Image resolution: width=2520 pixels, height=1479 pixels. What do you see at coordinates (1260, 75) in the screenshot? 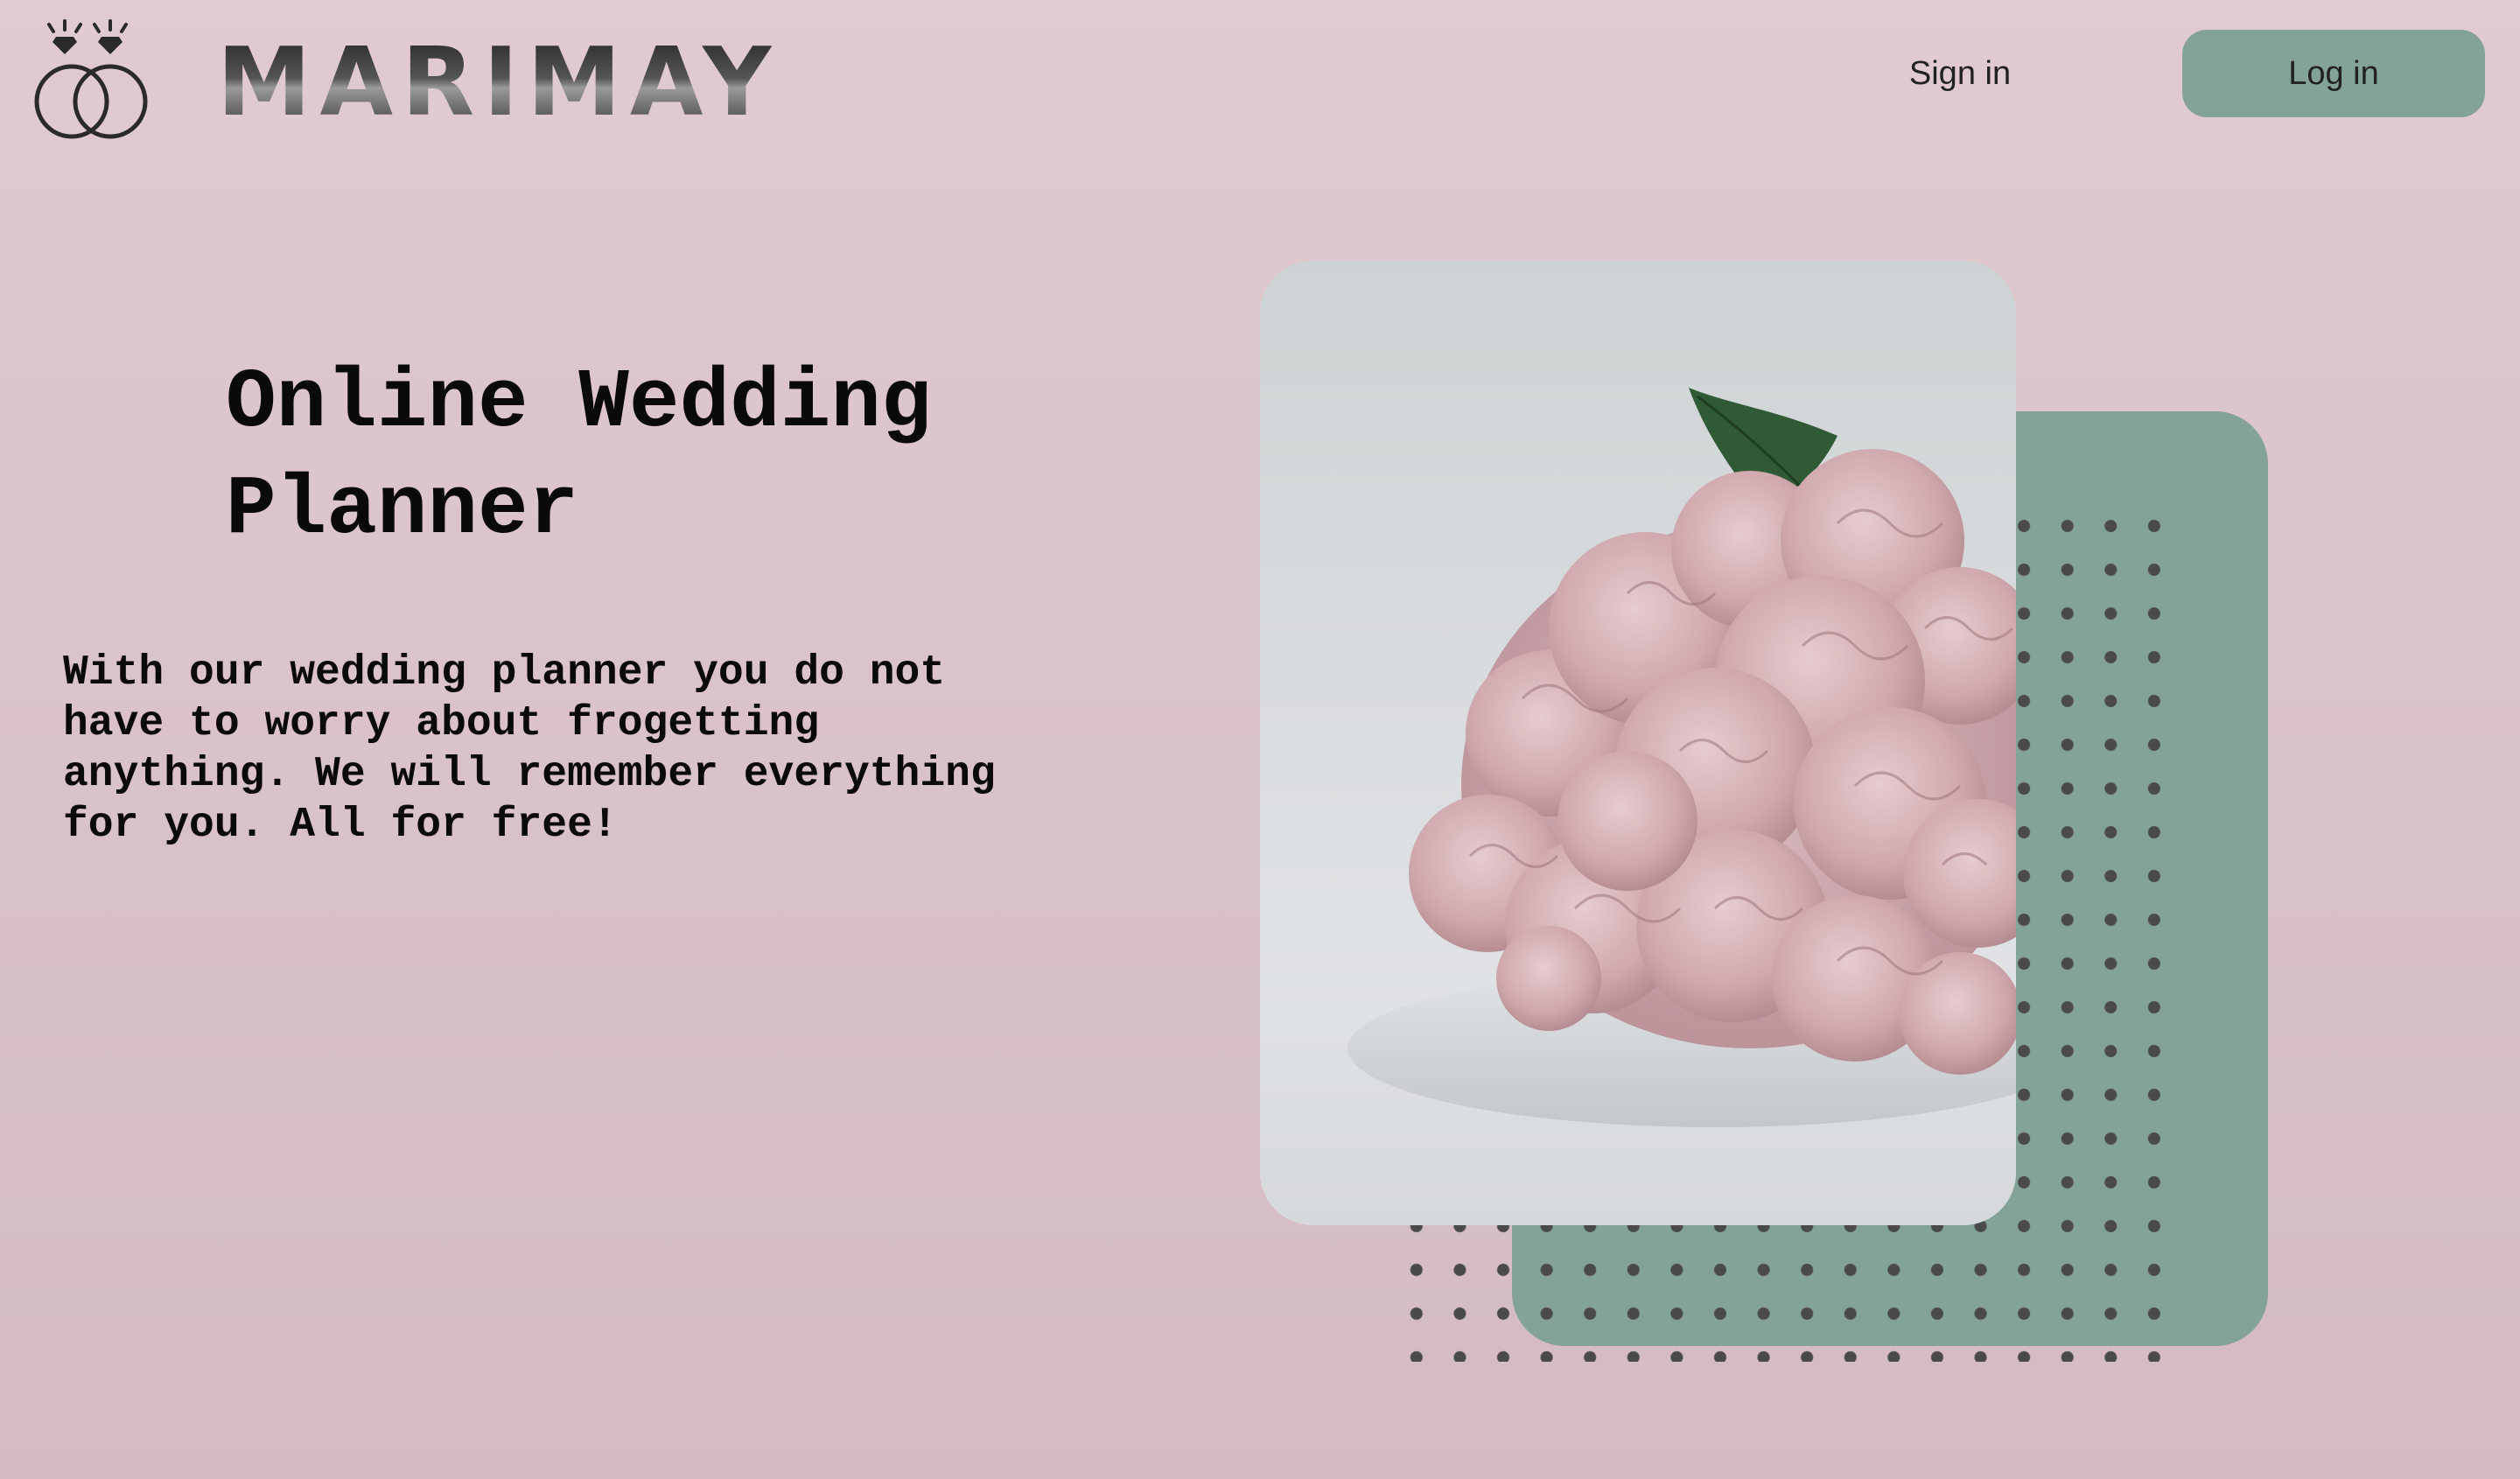
I see `site-header: MARIMAY Sign in Log in` at bounding box center [1260, 75].